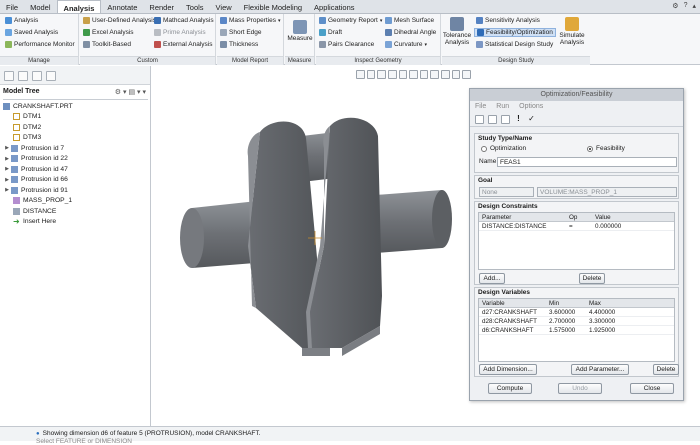 This screenshot has width=700, height=445. Describe the element at coordinates (241, 32) in the screenshot. I see `short-edge-button: Short Edge` at that location.